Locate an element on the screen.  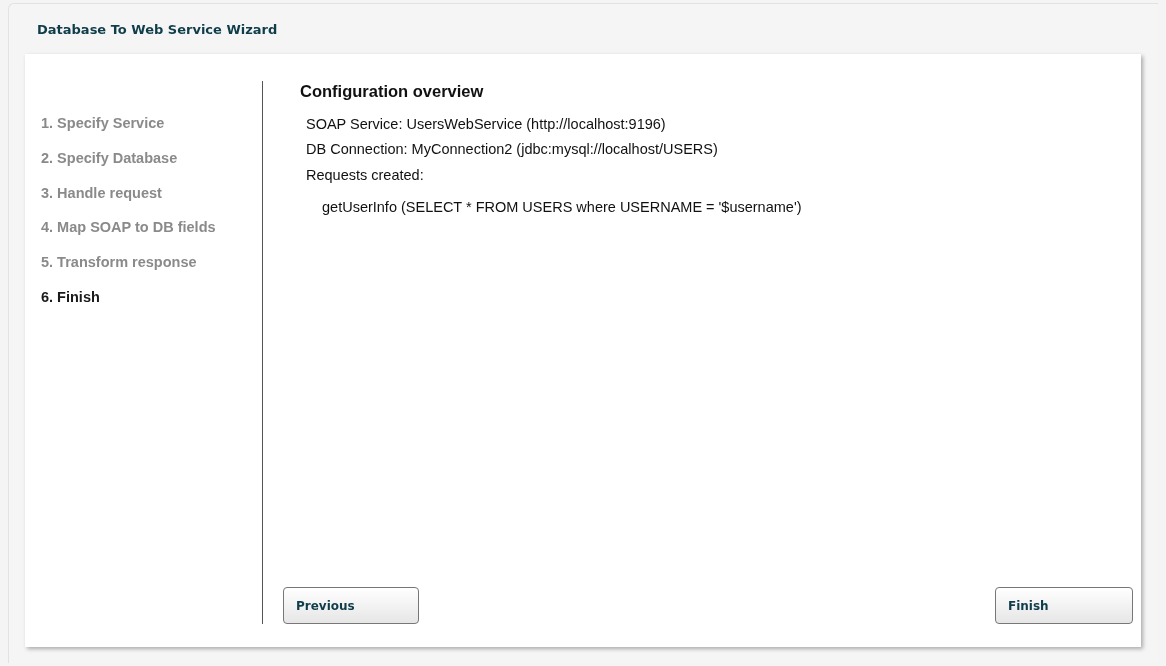
request-line: getUserInfo (SELECT * FROM USERS where USERNAME = '$username') is located at coordinates (562, 207).